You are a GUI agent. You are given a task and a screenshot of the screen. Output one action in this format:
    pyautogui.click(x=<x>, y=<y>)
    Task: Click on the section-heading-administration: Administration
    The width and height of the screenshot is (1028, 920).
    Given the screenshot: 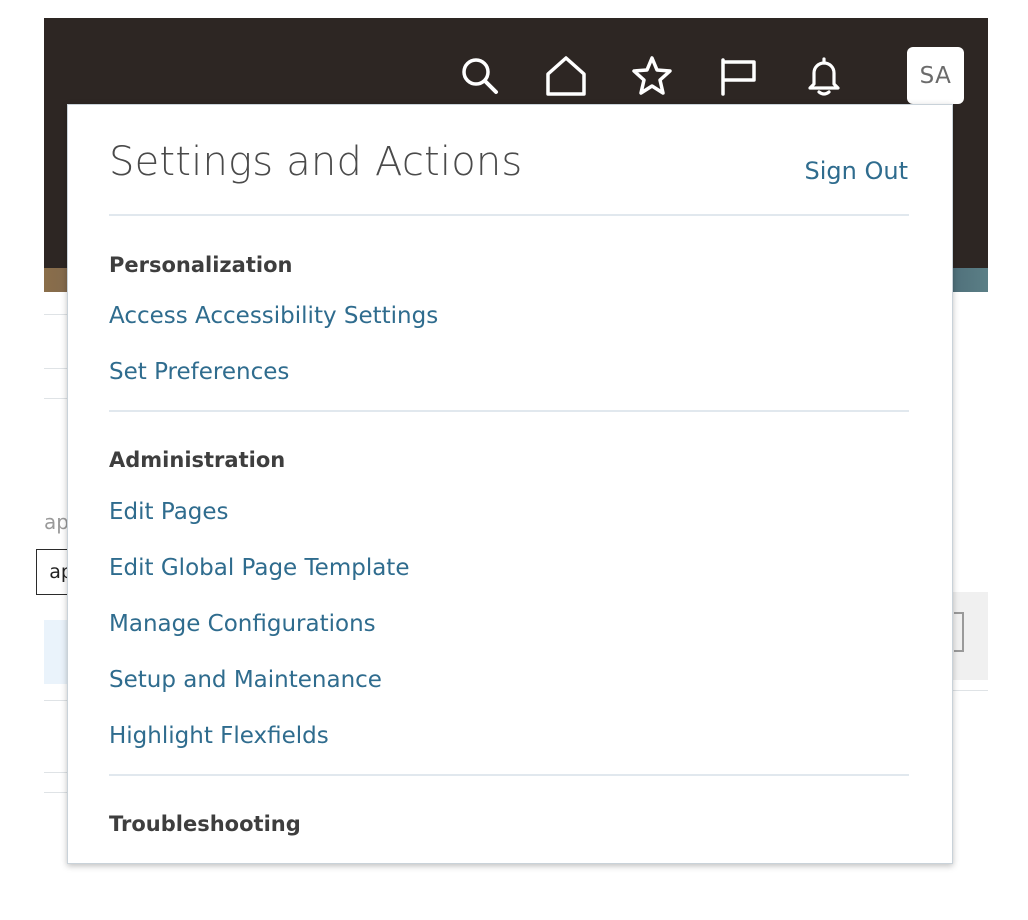 What is the action you would take?
    pyautogui.click(x=197, y=460)
    